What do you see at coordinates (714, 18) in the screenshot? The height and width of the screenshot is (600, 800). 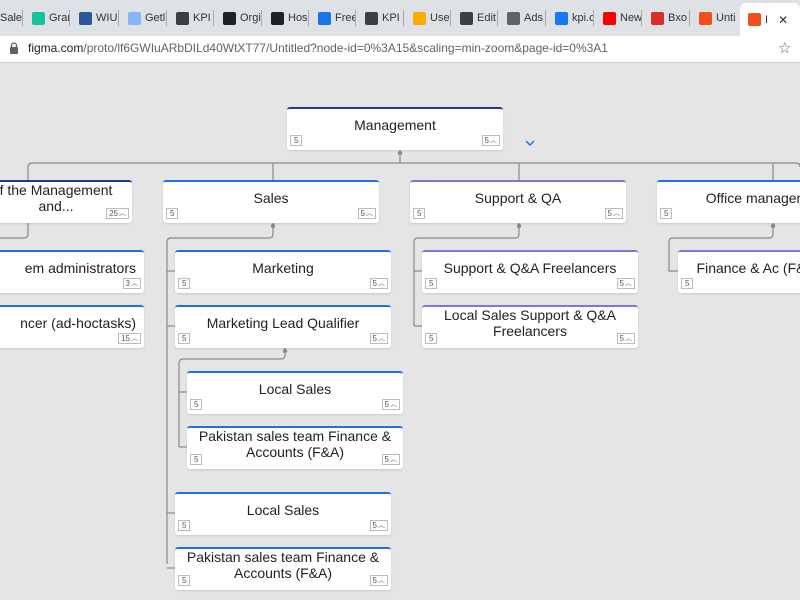 I see `browser-tab: Unti` at bounding box center [714, 18].